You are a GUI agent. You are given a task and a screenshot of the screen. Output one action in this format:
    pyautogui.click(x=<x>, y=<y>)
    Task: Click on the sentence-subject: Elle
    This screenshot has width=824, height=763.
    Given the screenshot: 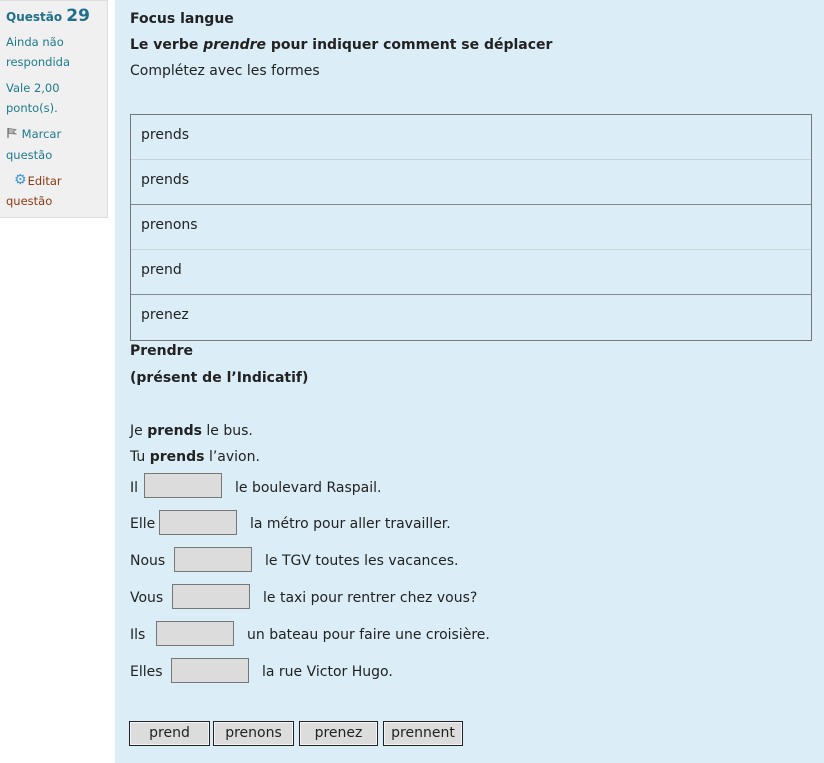 What is the action you would take?
    pyautogui.click(x=143, y=524)
    